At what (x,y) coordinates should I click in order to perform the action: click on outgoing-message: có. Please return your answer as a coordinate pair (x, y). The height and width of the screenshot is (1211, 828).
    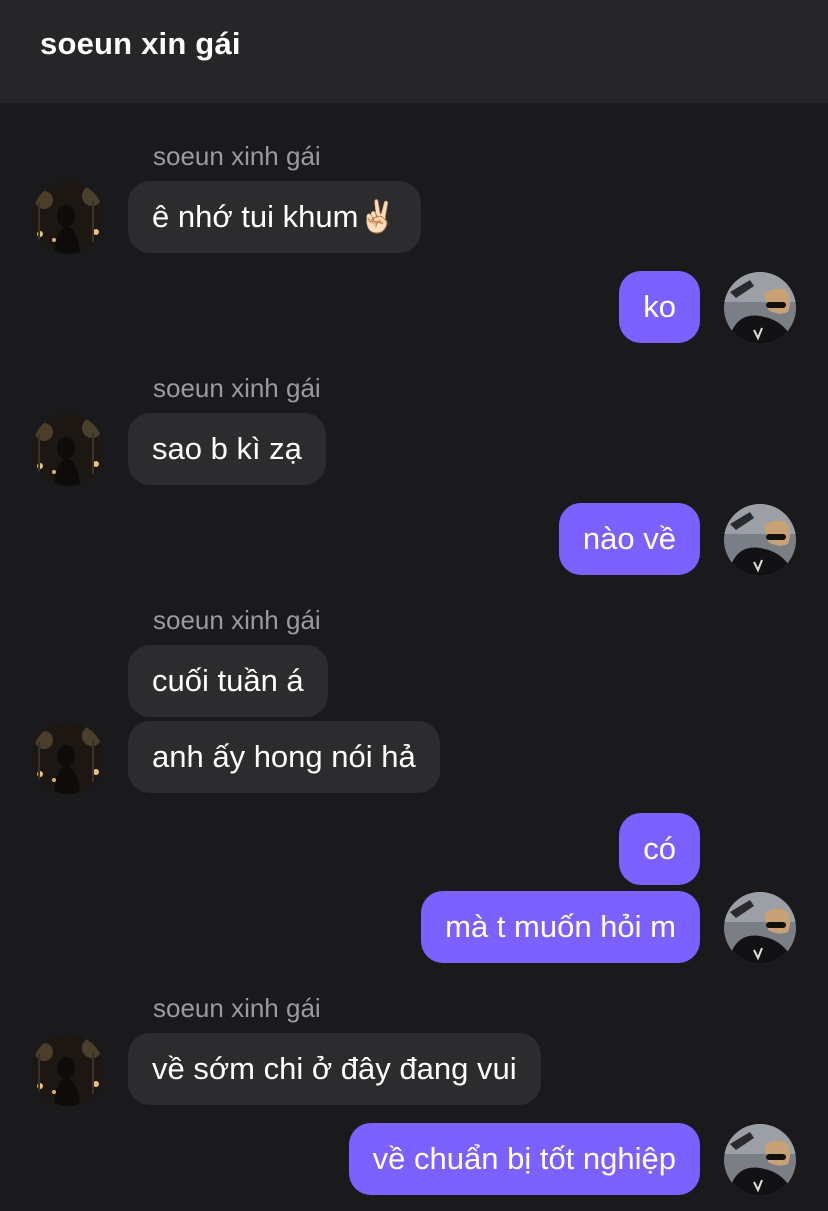
    Looking at the image, I should click on (659, 849).